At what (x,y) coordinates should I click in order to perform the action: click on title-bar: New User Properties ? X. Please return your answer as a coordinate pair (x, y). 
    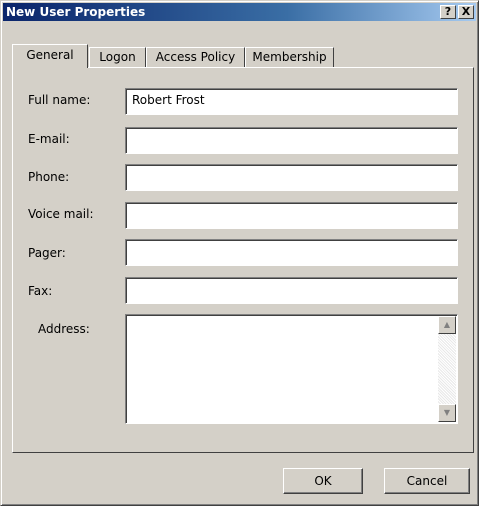
    Looking at the image, I should click on (239, 12).